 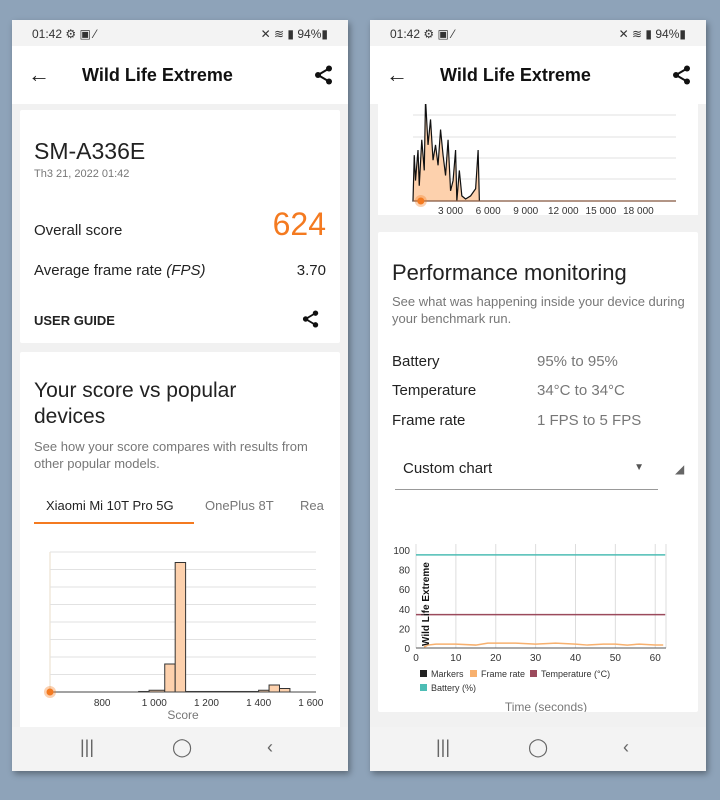 What do you see at coordinates (536, 658) in the screenshot?
I see `x-tick-label: 30` at bounding box center [536, 658].